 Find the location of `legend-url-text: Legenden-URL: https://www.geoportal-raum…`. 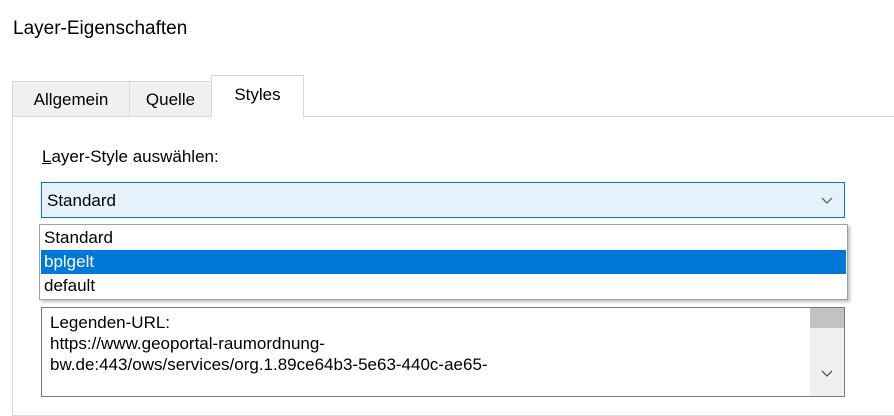

legend-url-text: Legenden-URL: https://www.geoportal-raum… is located at coordinates (269, 343).